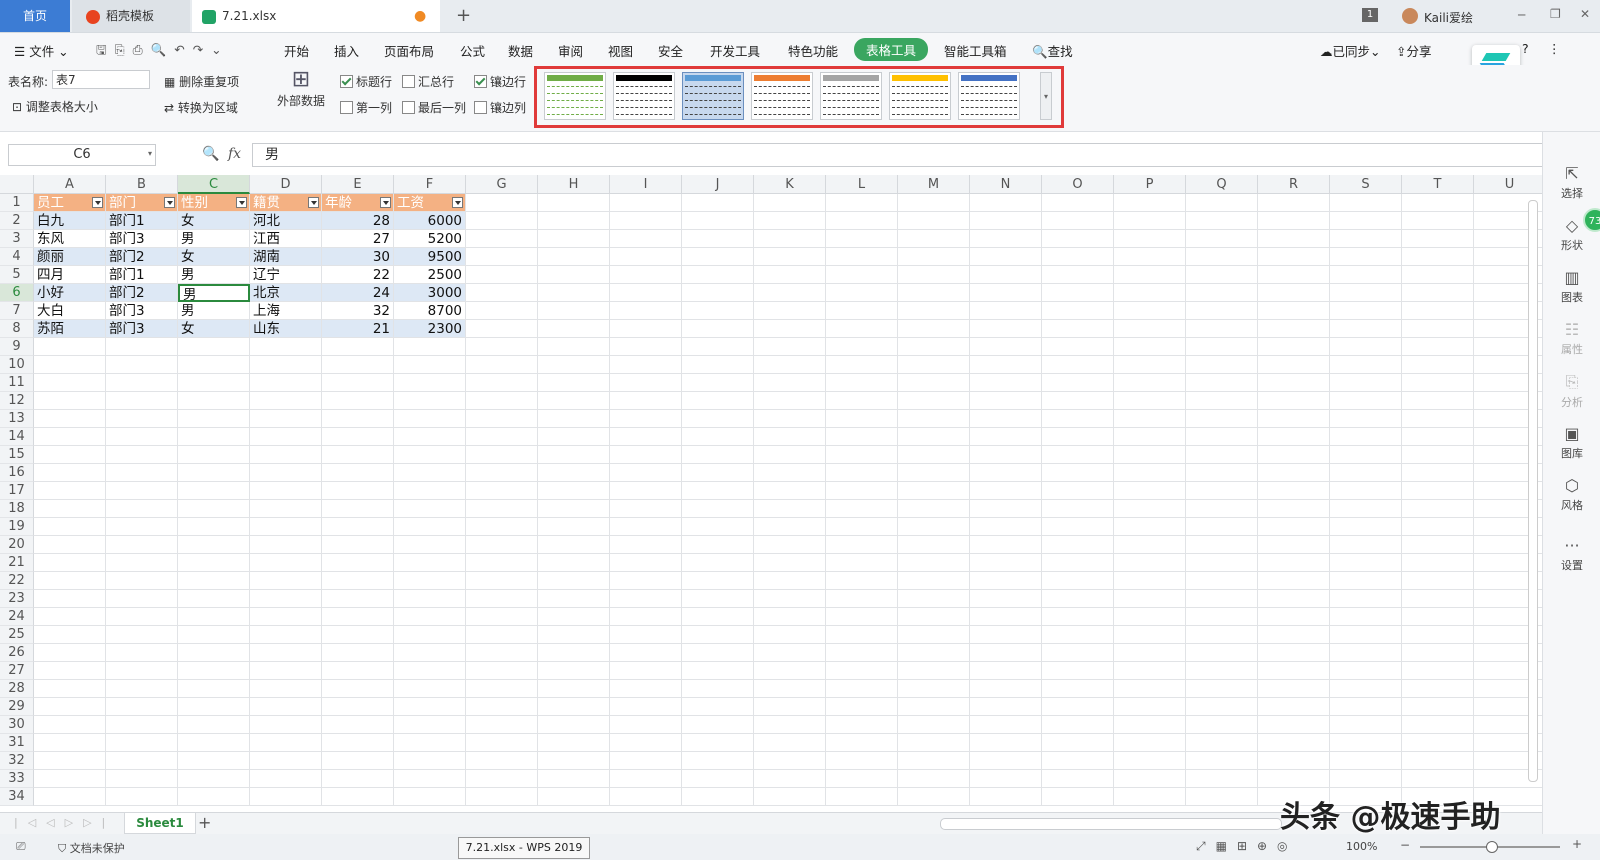 The width and height of the screenshot is (1600, 860). Describe the element at coordinates (1571, 391) in the screenshot. I see `panel-analysis: ⎘ 分析` at that location.